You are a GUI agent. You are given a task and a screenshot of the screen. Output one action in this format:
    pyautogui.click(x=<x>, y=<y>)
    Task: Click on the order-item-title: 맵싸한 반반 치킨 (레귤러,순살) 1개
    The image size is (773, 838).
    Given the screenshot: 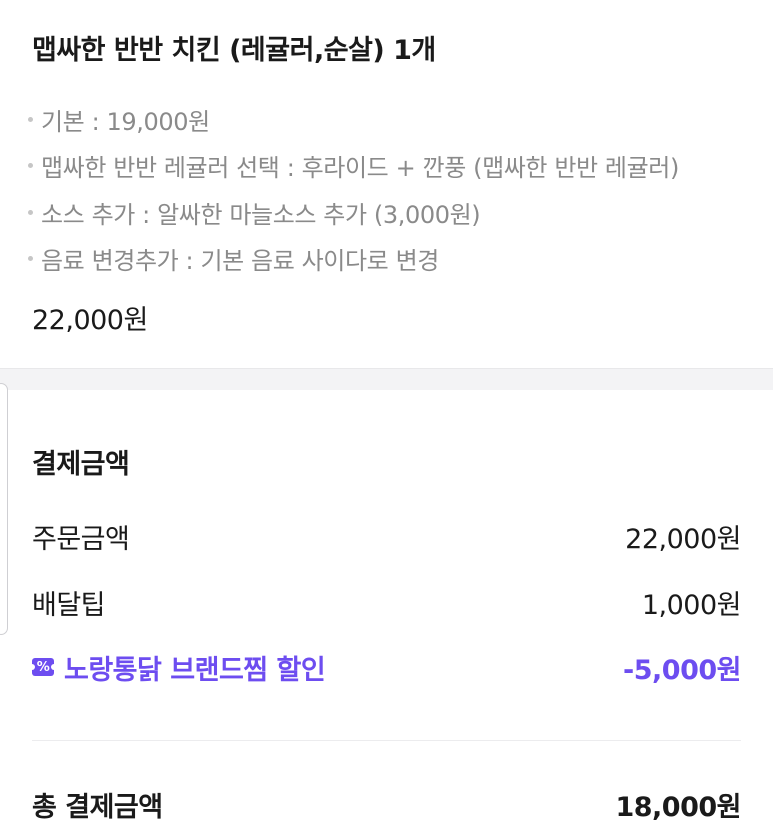 What is the action you would take?
    pyautogui.click(x=234, y=50)
    